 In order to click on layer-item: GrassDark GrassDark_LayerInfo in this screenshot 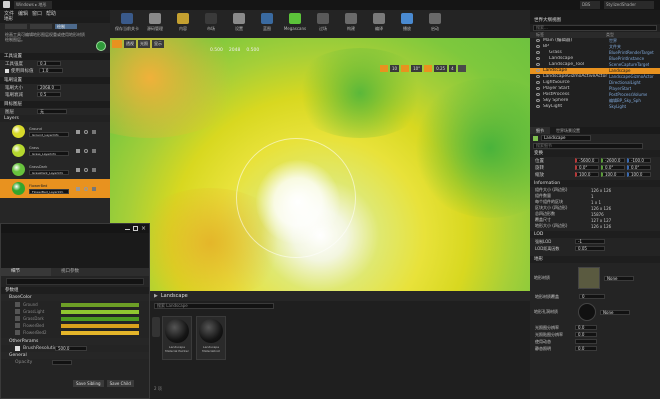, I will do `click(55, 169)`.